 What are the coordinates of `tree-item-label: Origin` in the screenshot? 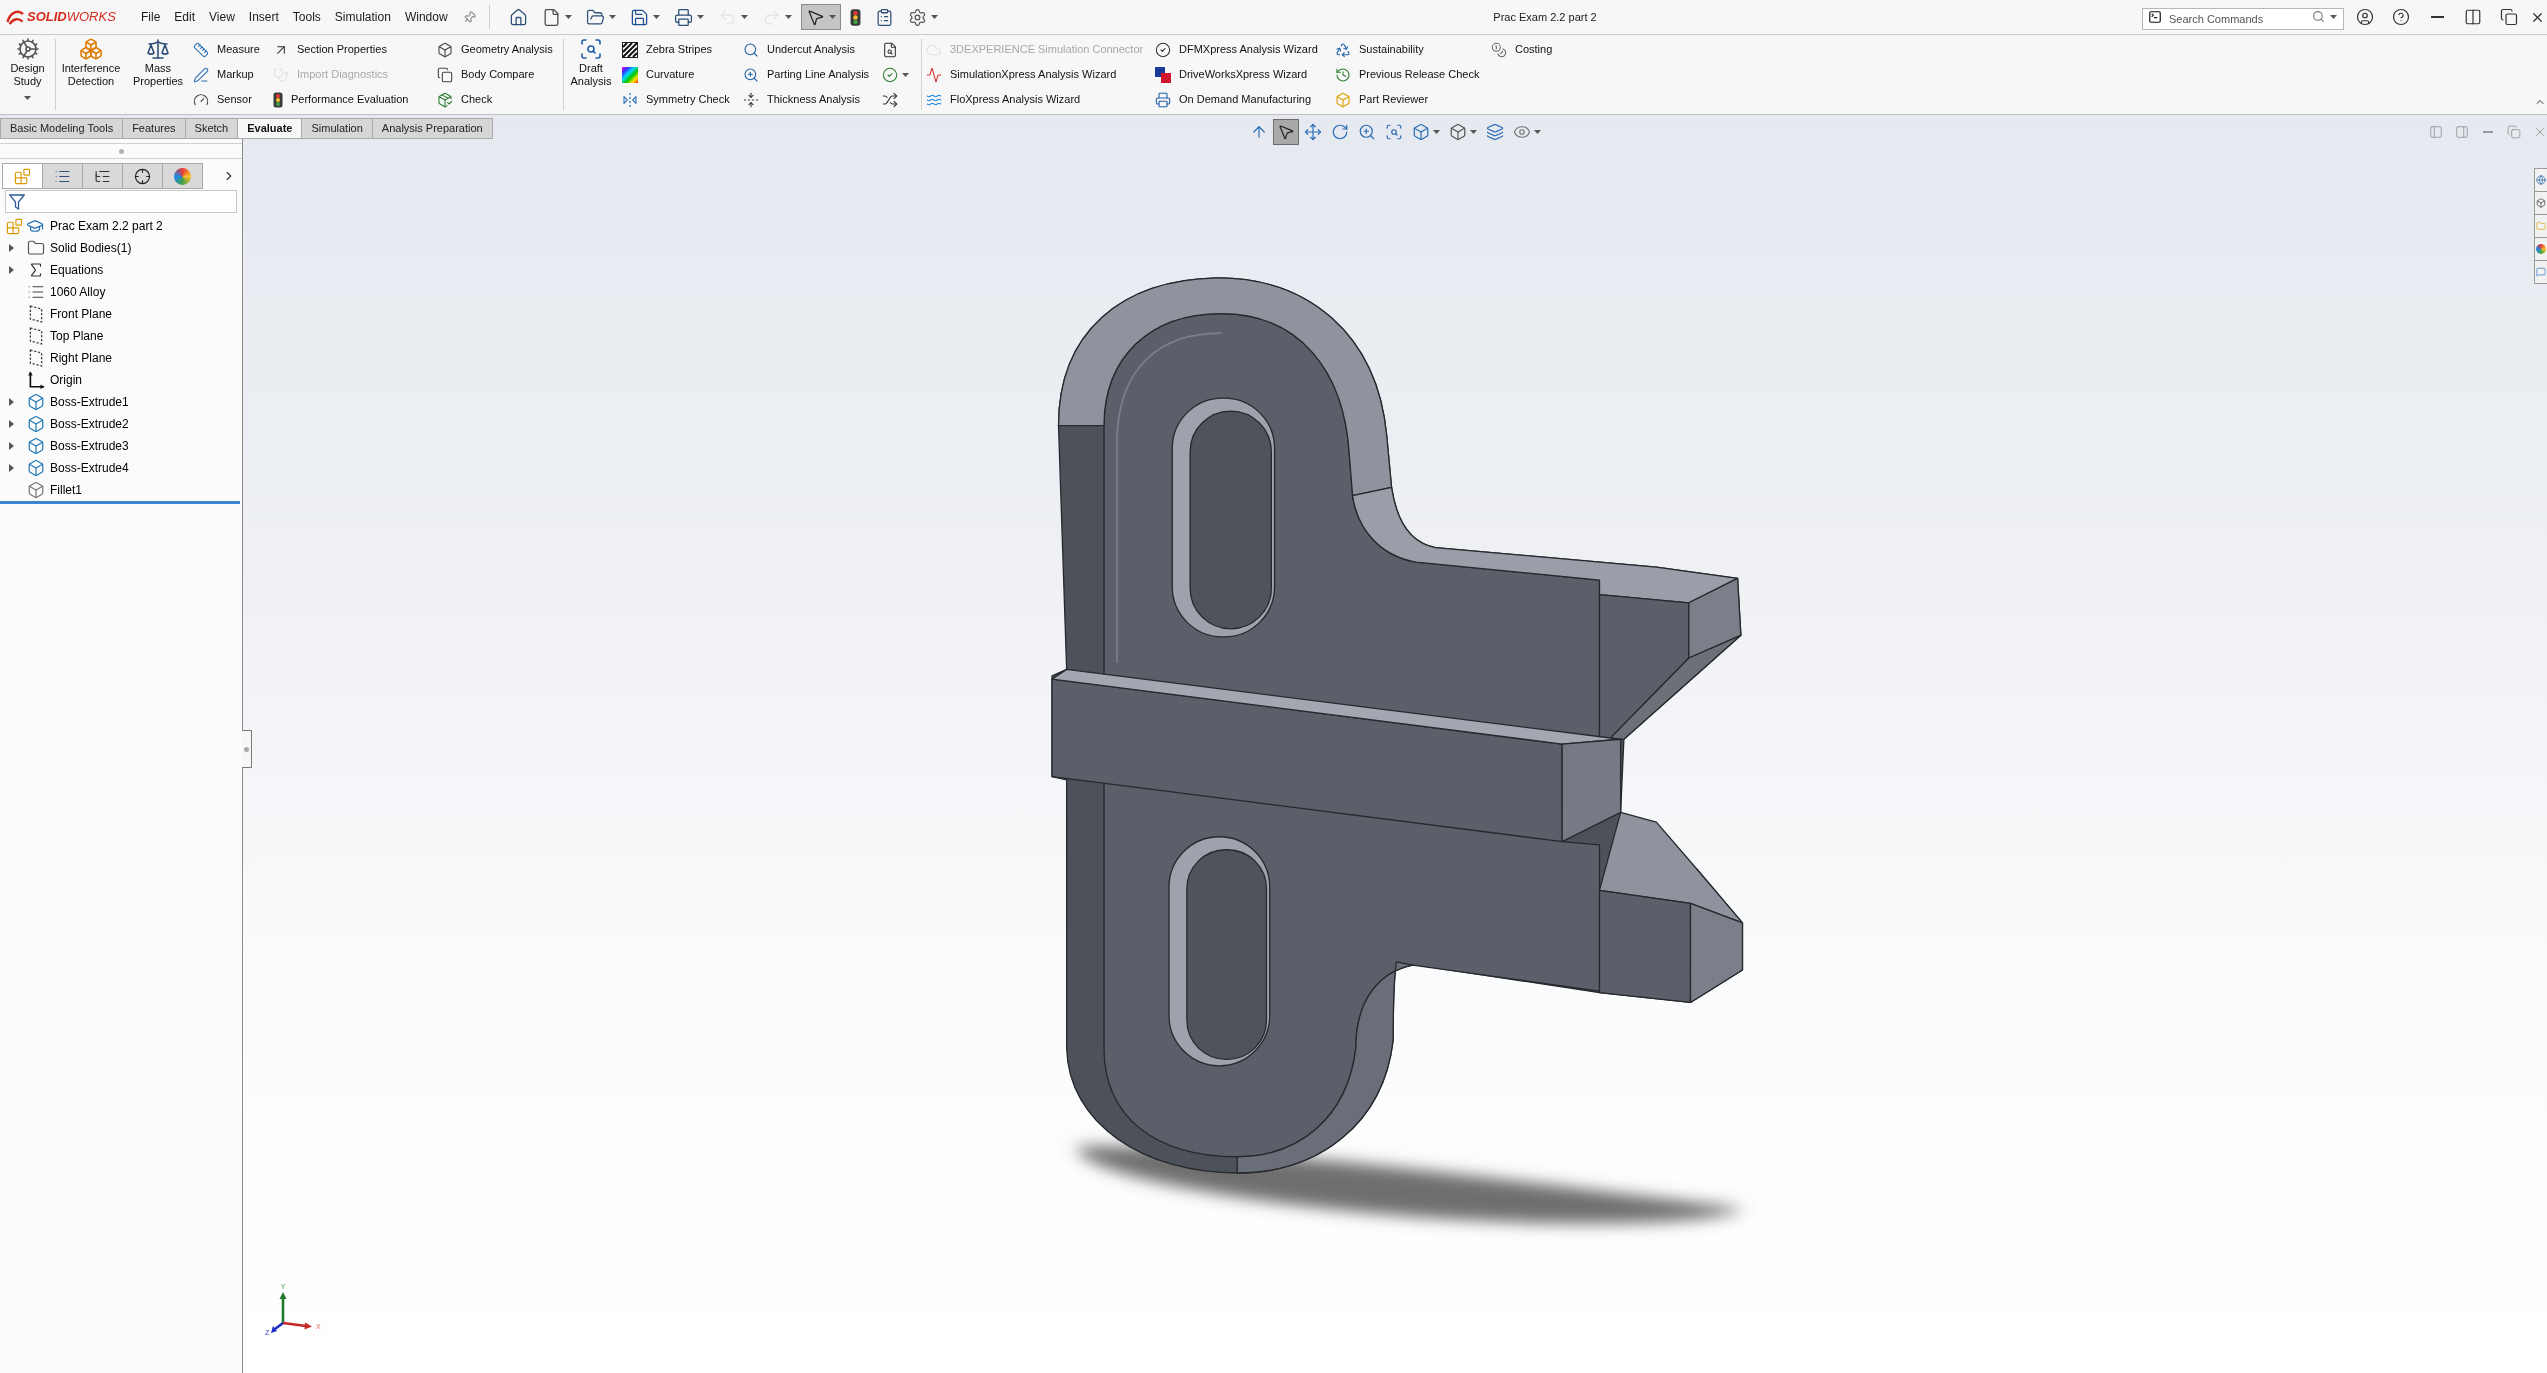 It's located at (66, 380).